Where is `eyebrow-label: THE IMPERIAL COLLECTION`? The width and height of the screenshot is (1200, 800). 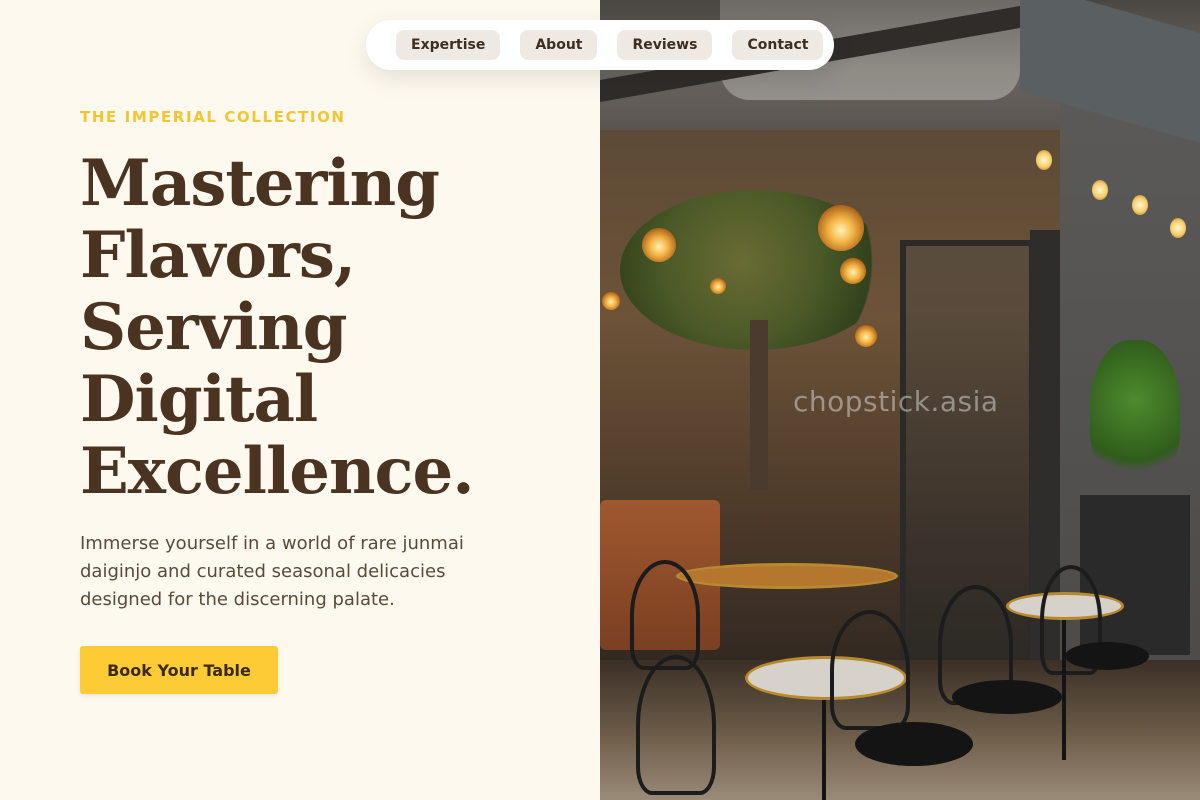 eyebrow-label: THE IMPERIAL COLLECTION is located at coordinates (213, 117).